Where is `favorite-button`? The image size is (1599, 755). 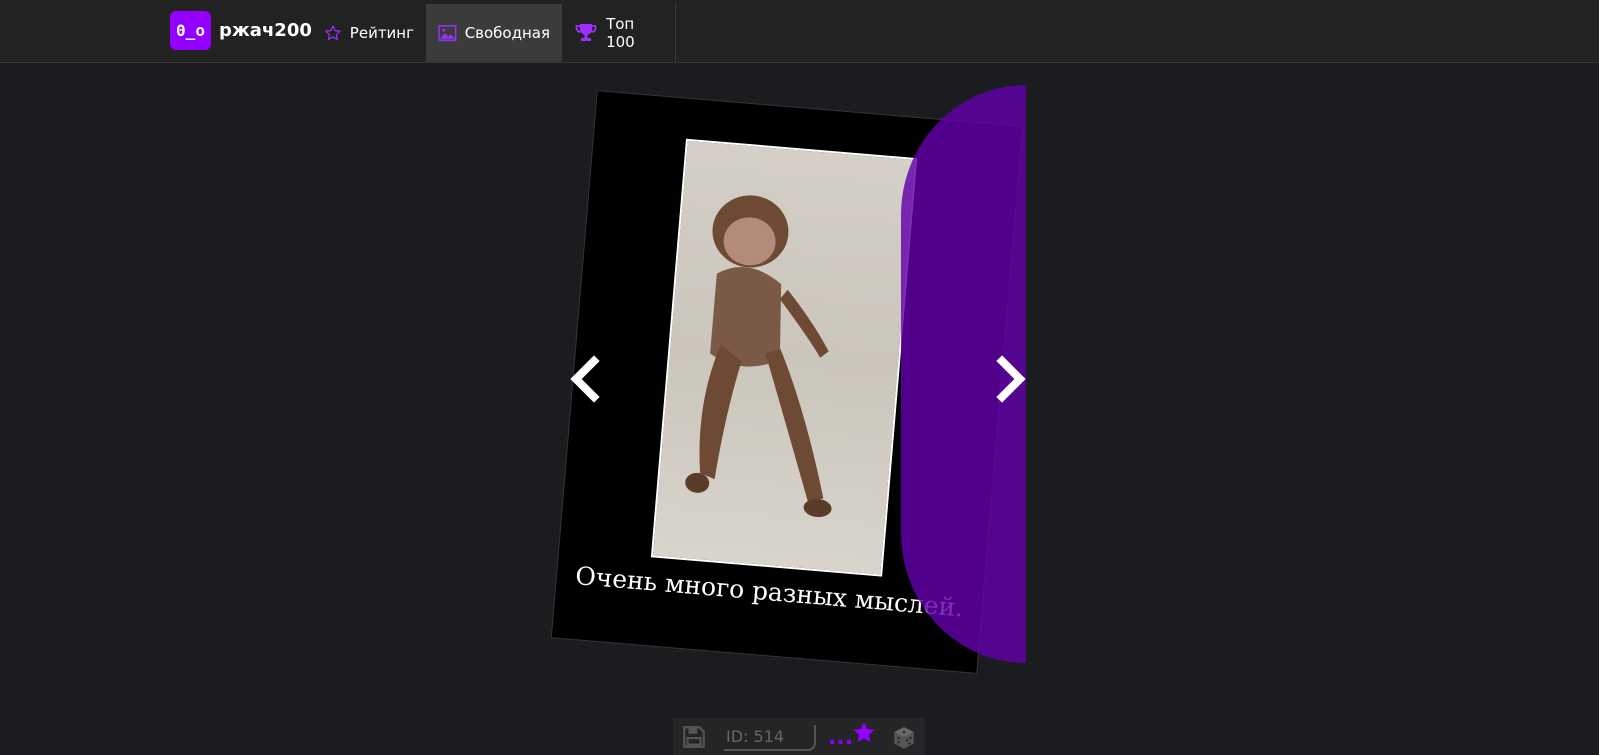
favorite-button is located at coordinates (864, 735).